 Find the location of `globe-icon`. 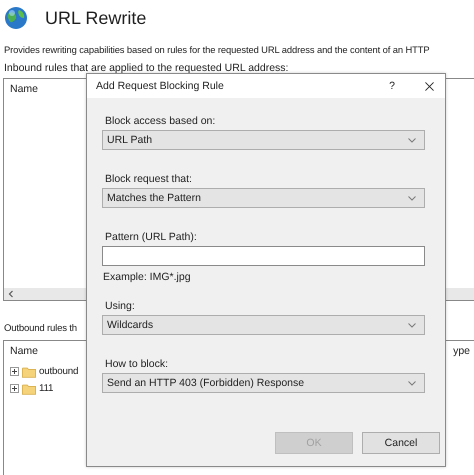

globe-icon is located at coordinates (16, 18).